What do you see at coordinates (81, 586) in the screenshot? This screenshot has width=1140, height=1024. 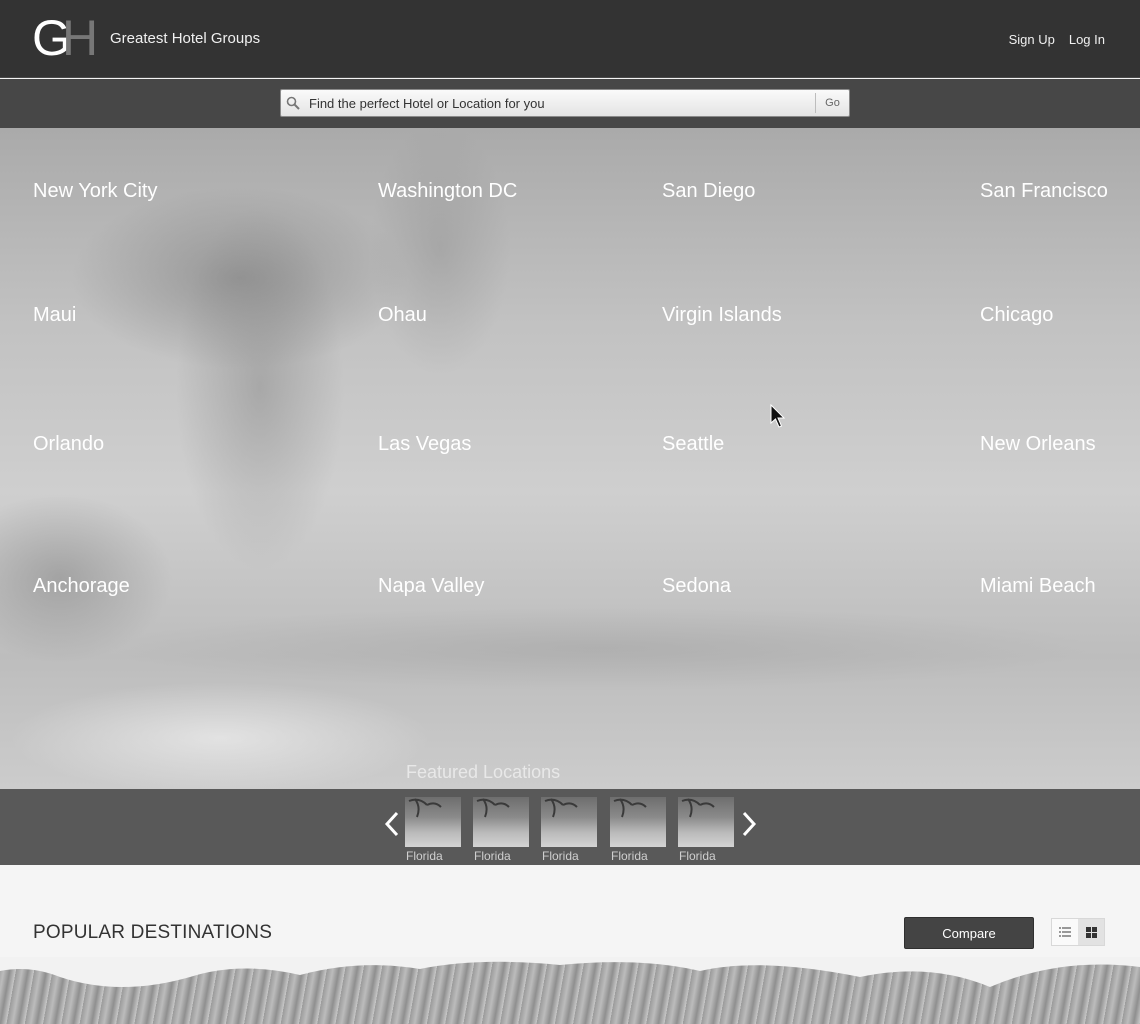 I see `city-link-anchorage: Anchorage` at bounding box center [81, 586].